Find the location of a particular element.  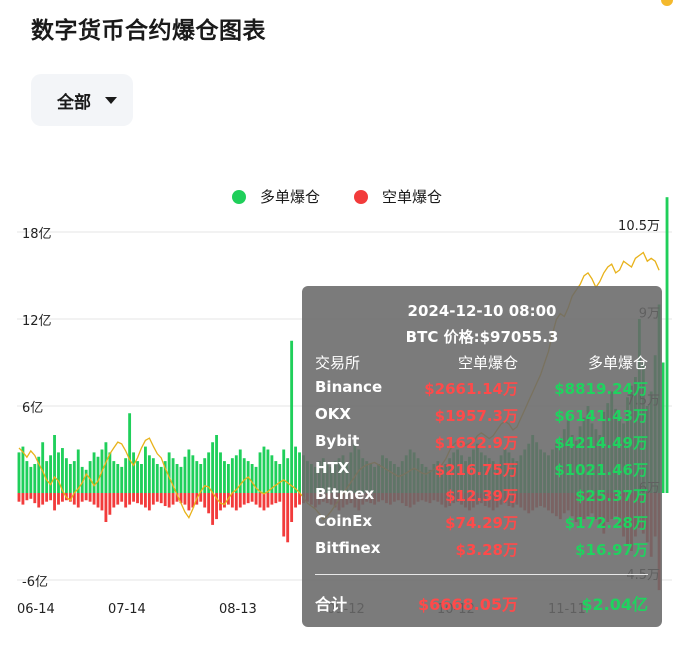

tooltip-exchange: CoinEx is located at coordinates (344, 521).